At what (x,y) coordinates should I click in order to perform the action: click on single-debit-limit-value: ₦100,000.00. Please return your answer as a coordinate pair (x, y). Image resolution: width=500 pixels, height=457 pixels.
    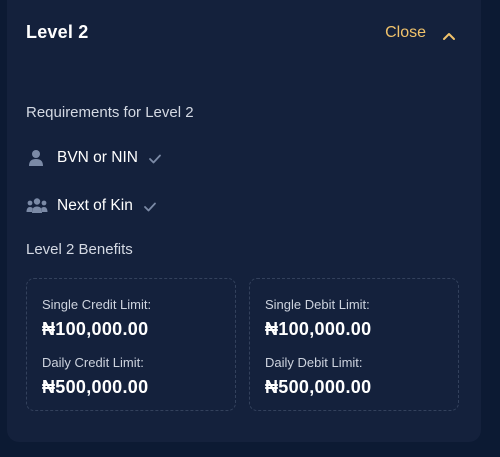
    Looking at the image, I should click on (318, 329).